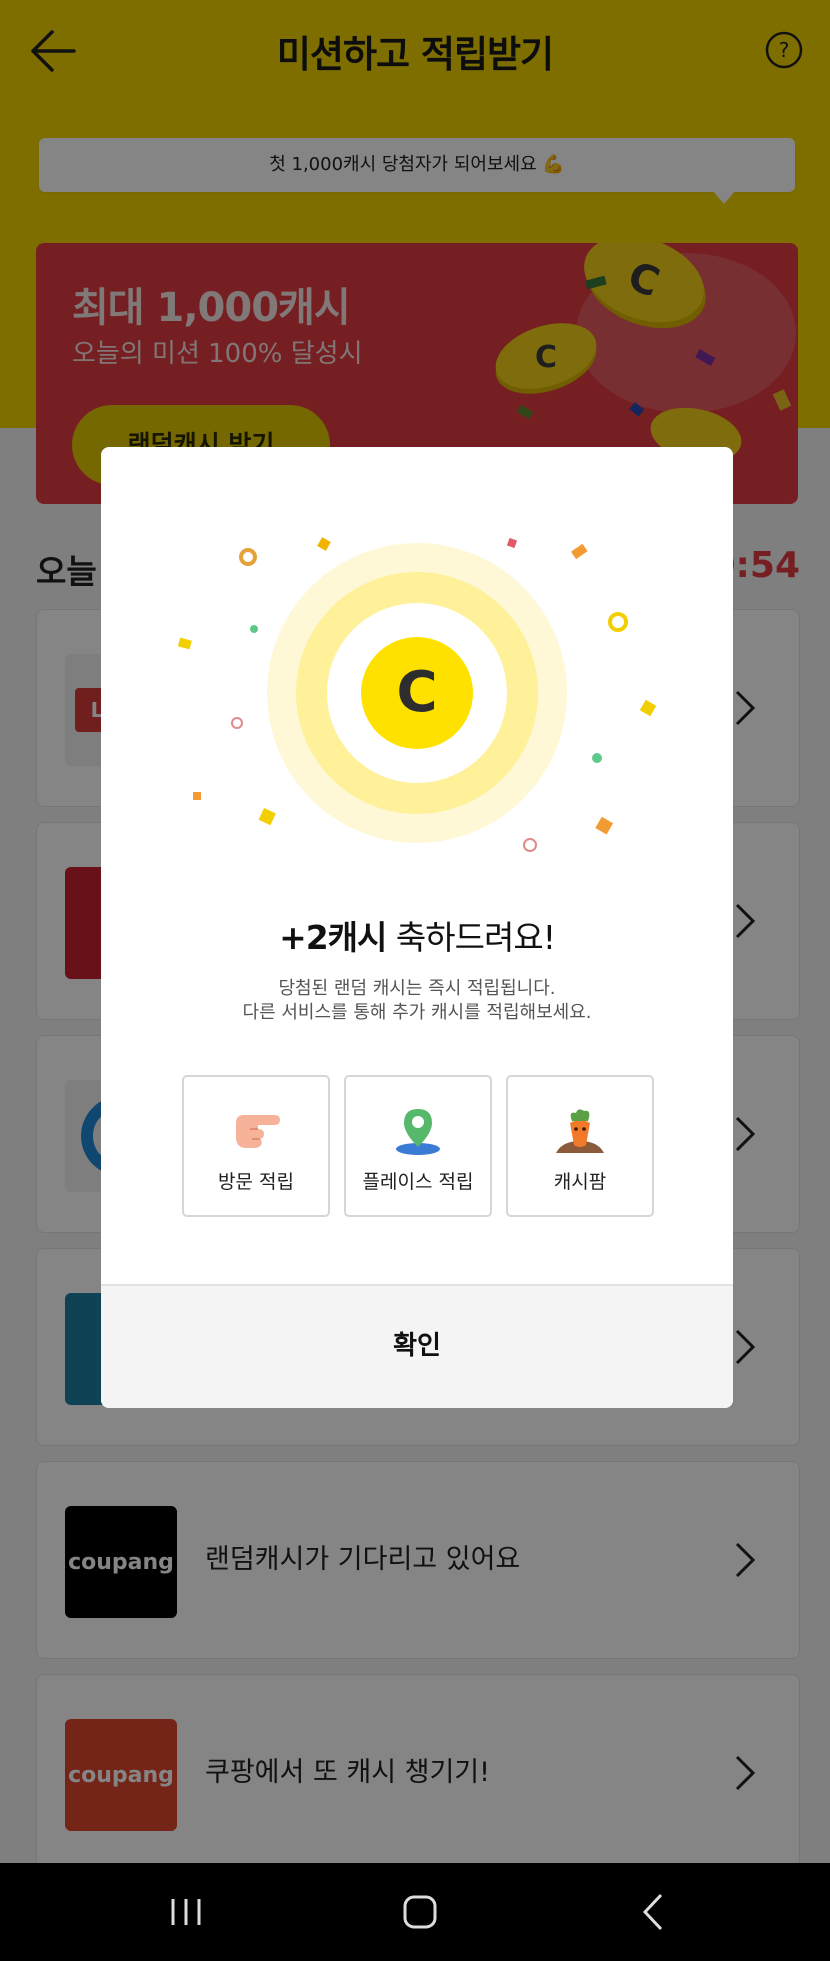 This screenshot has height=1961, width=830. I want to click on coin-burst-illustration: C, so click(417, 694).